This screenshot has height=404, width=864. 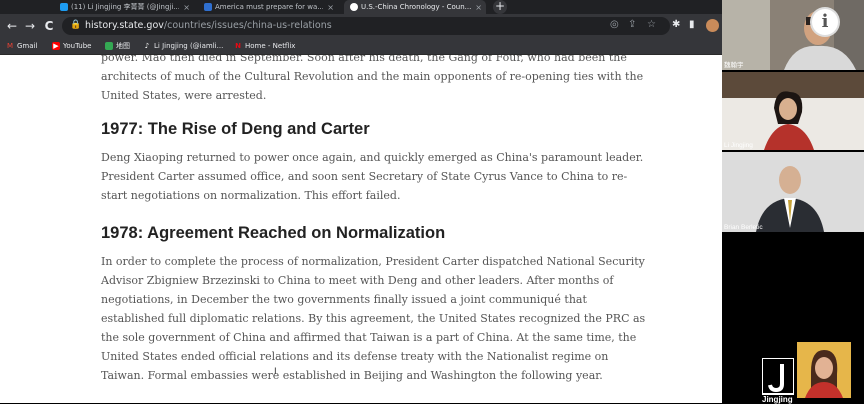 I want to click on bookmark-star-icon: ☆, so click(x=651, y=24).